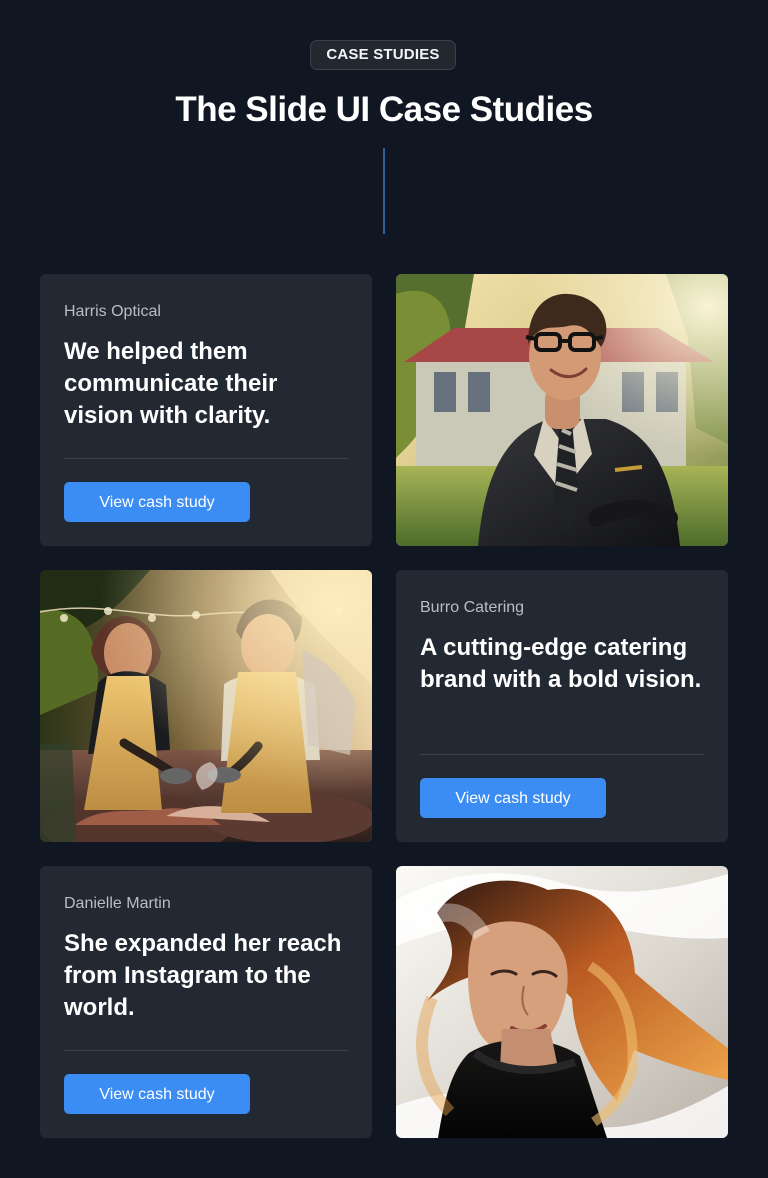 The height and width of the screenshot is (1178, 768). What do you see at coordinates (472, 607) in the screenshot?
I see `case-company-name: Burro Catering` at bounding box center [472, 607].